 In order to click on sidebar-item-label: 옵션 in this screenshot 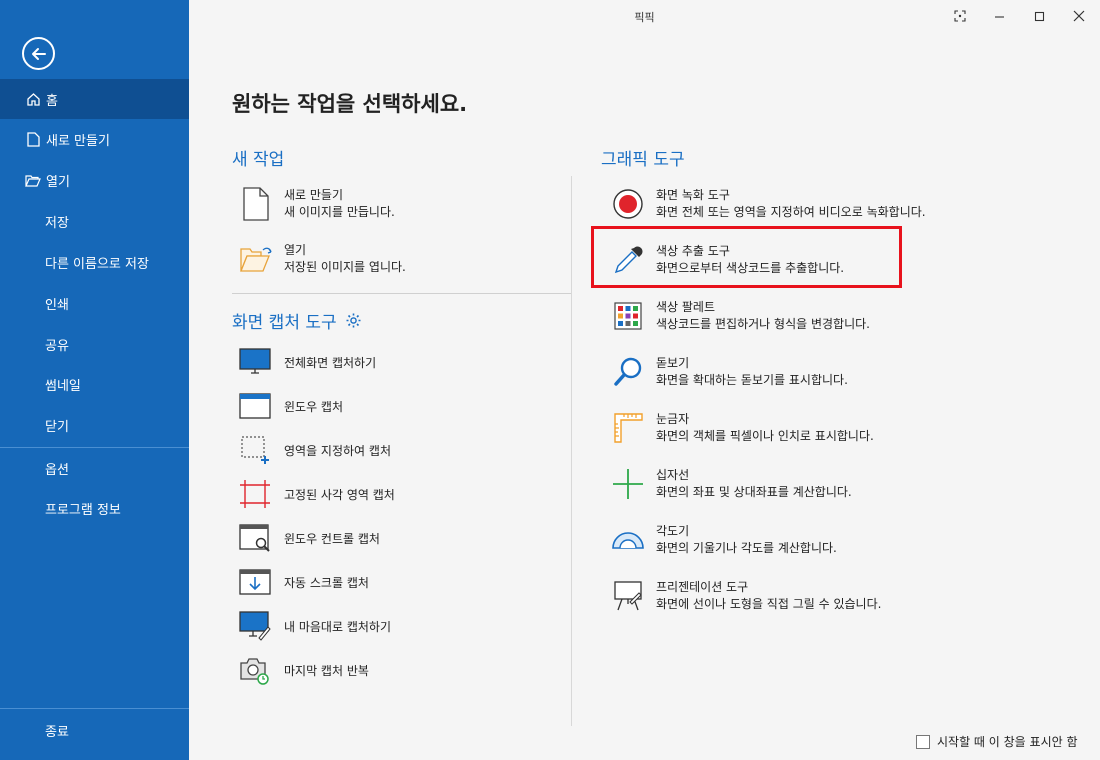, I will do `click(57, 470)`.